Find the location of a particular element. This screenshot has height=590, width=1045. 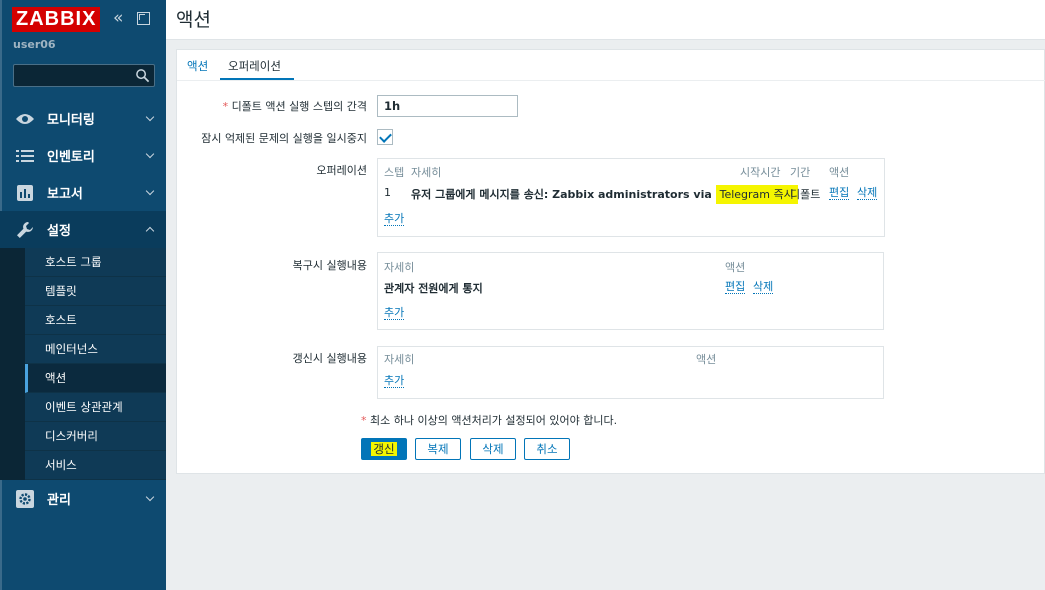

active-tab-indicator is located at coordinates (257, 79).